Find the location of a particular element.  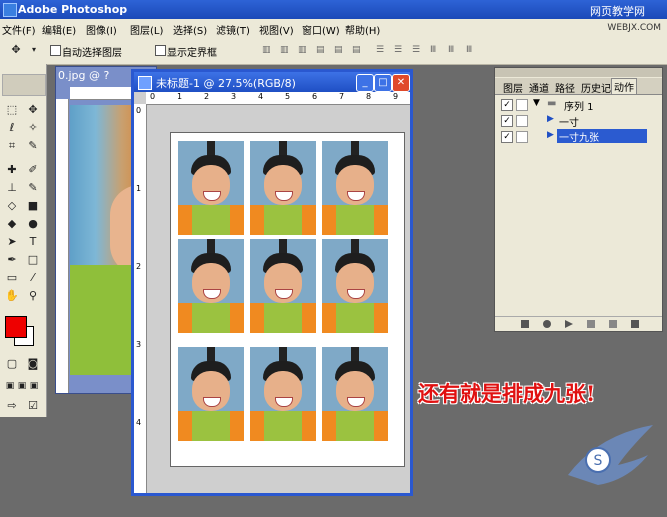

brush-tool-icon: ✐ is located at coordinates (33, 170).